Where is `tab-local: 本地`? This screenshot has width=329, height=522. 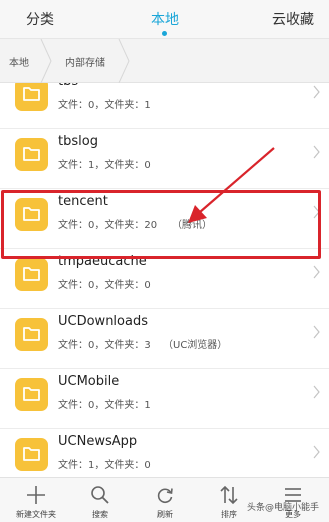 tab-local: 本地 is located at coordinates (165, 19).